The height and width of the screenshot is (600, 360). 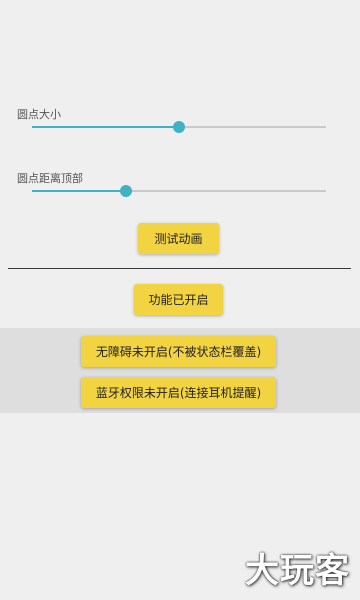 What do you see at coordinates (178, 392) in the screenshot?
I see `bluetooth-permission-button: 蓝牙权限未开启(连接耳机提醒)` at bounding box center [178, 392].